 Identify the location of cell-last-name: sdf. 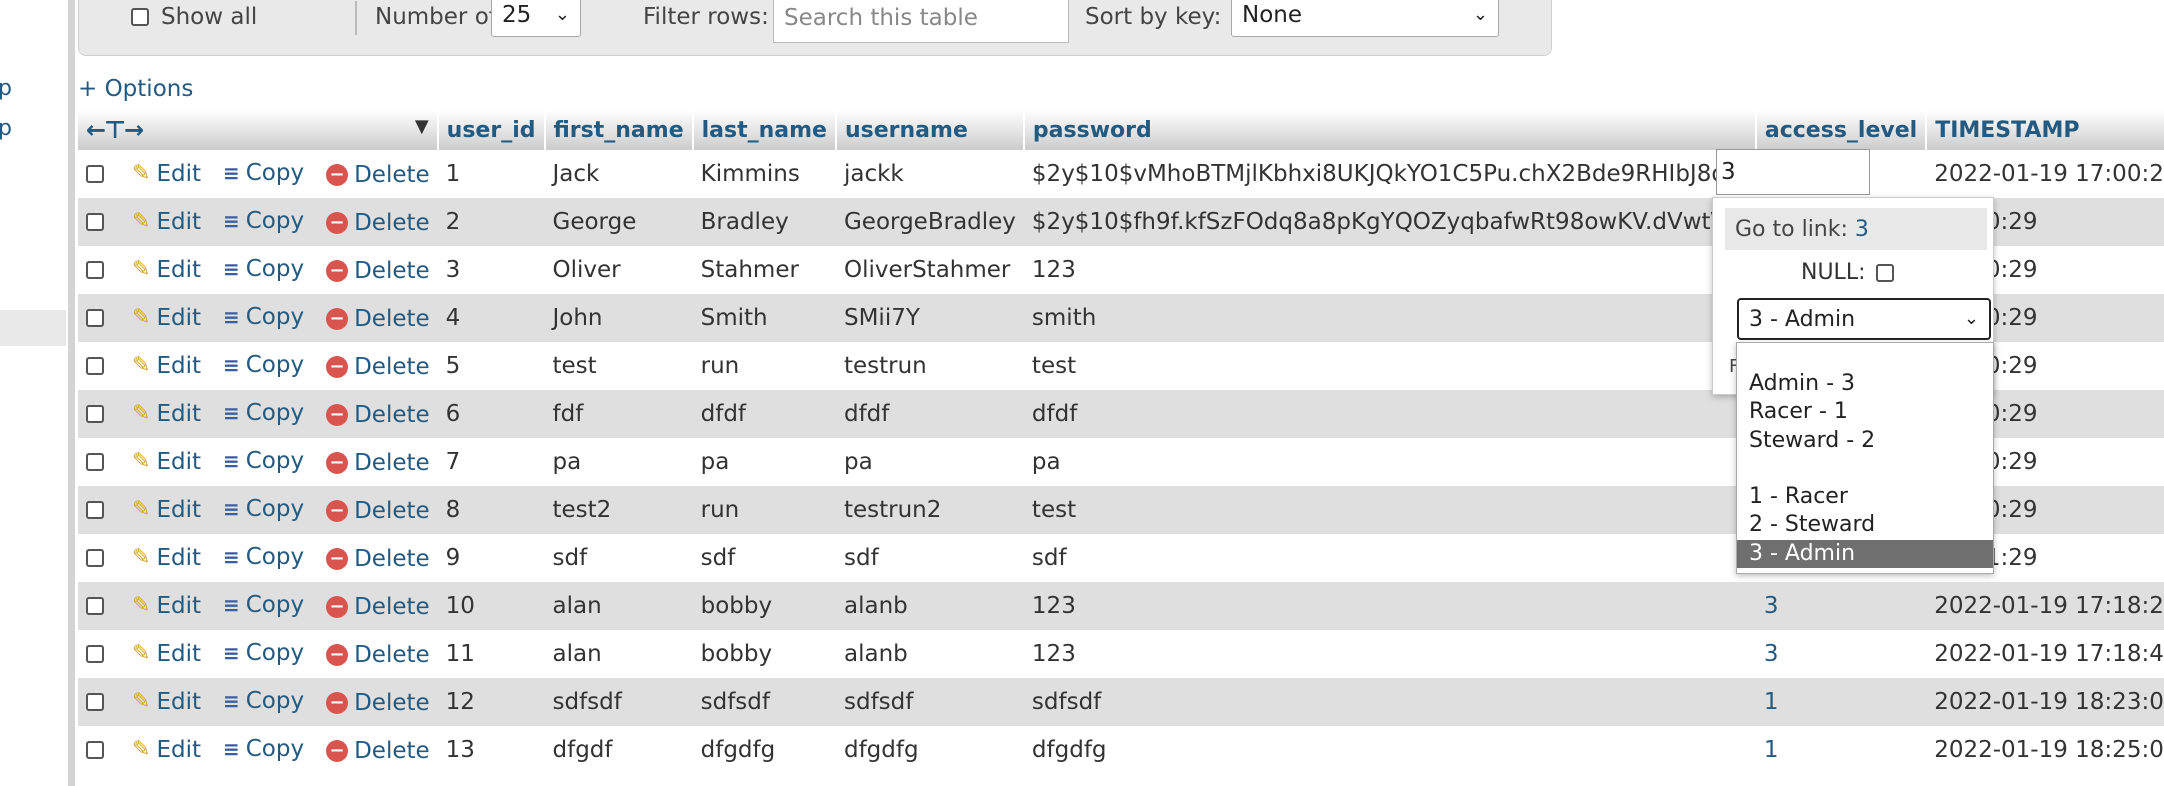
(764, 558).